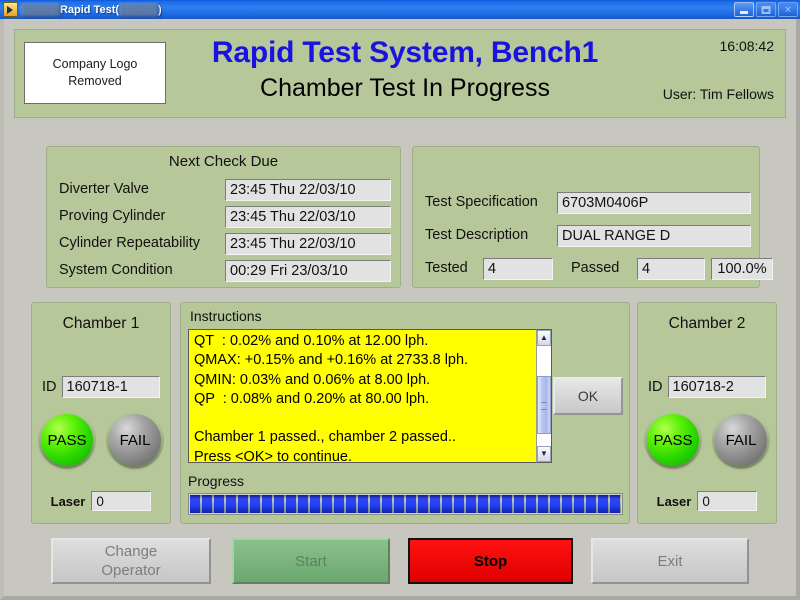 The image size is (800, 600). Describe the element at coordinates (446, 268) in the screenshot. I see `tested-label: Tested` at that location.